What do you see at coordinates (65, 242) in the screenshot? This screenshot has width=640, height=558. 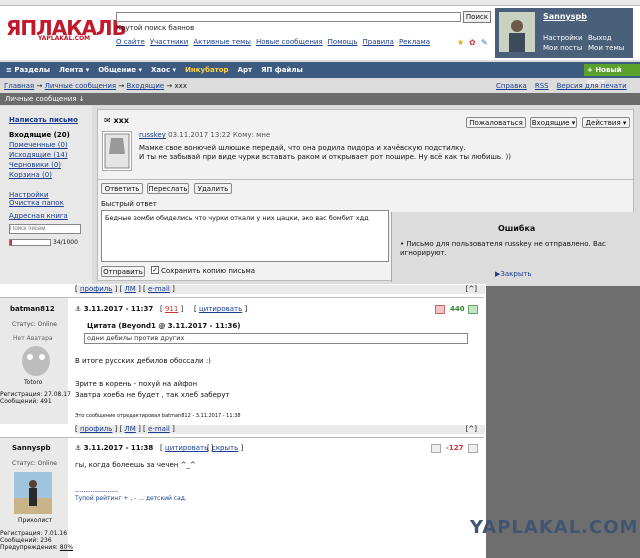 I see `quota-text: 34/1000` at bounding box center [65, 242].